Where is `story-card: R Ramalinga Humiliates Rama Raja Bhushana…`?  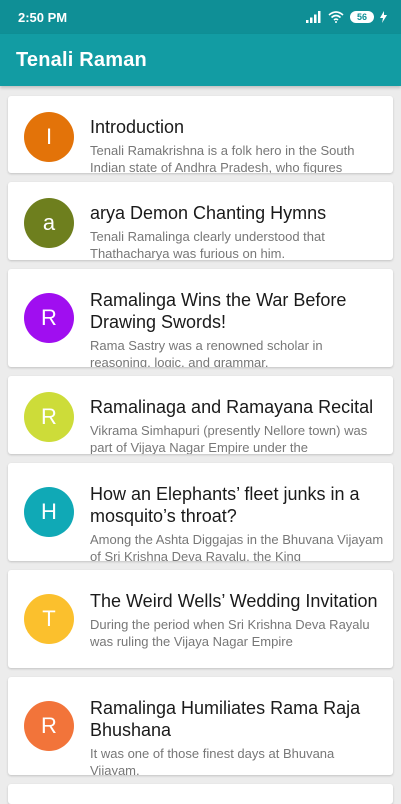
story-card: R Ramalinga Humiliates Rama Raja Bhushana… is located at coordinates (200, 726).